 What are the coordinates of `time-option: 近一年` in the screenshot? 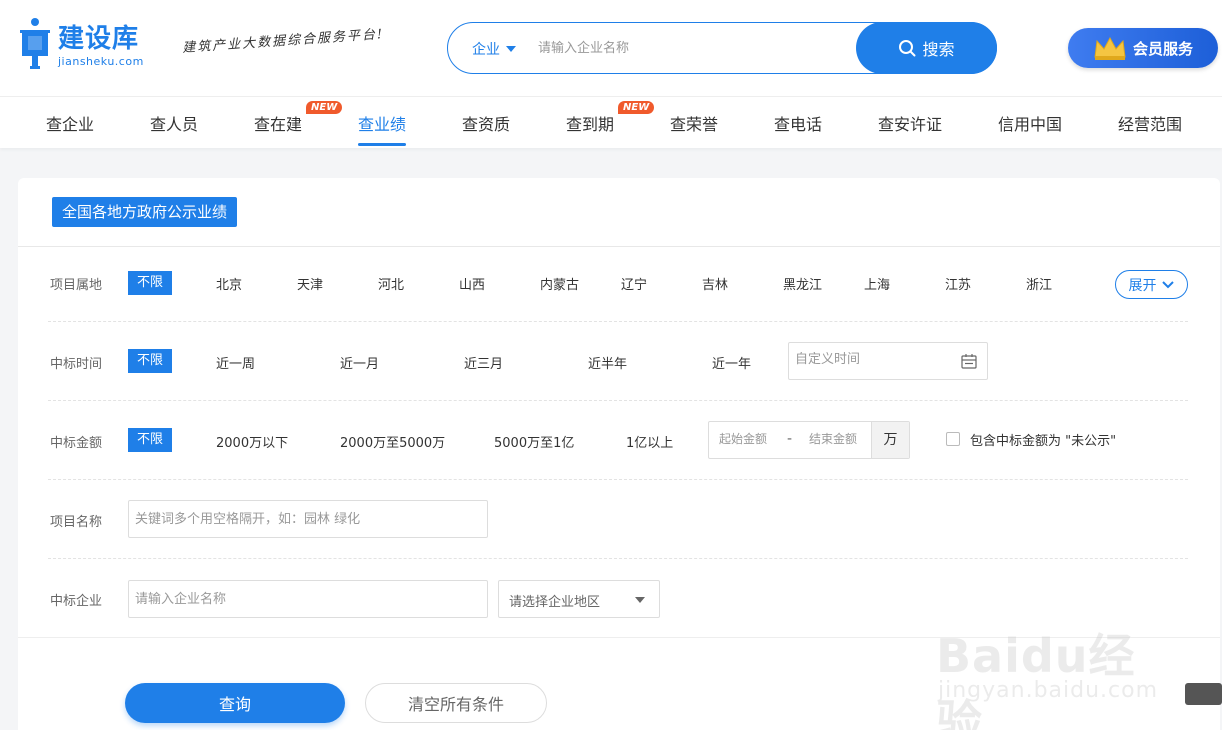 It's located at (731, 362).